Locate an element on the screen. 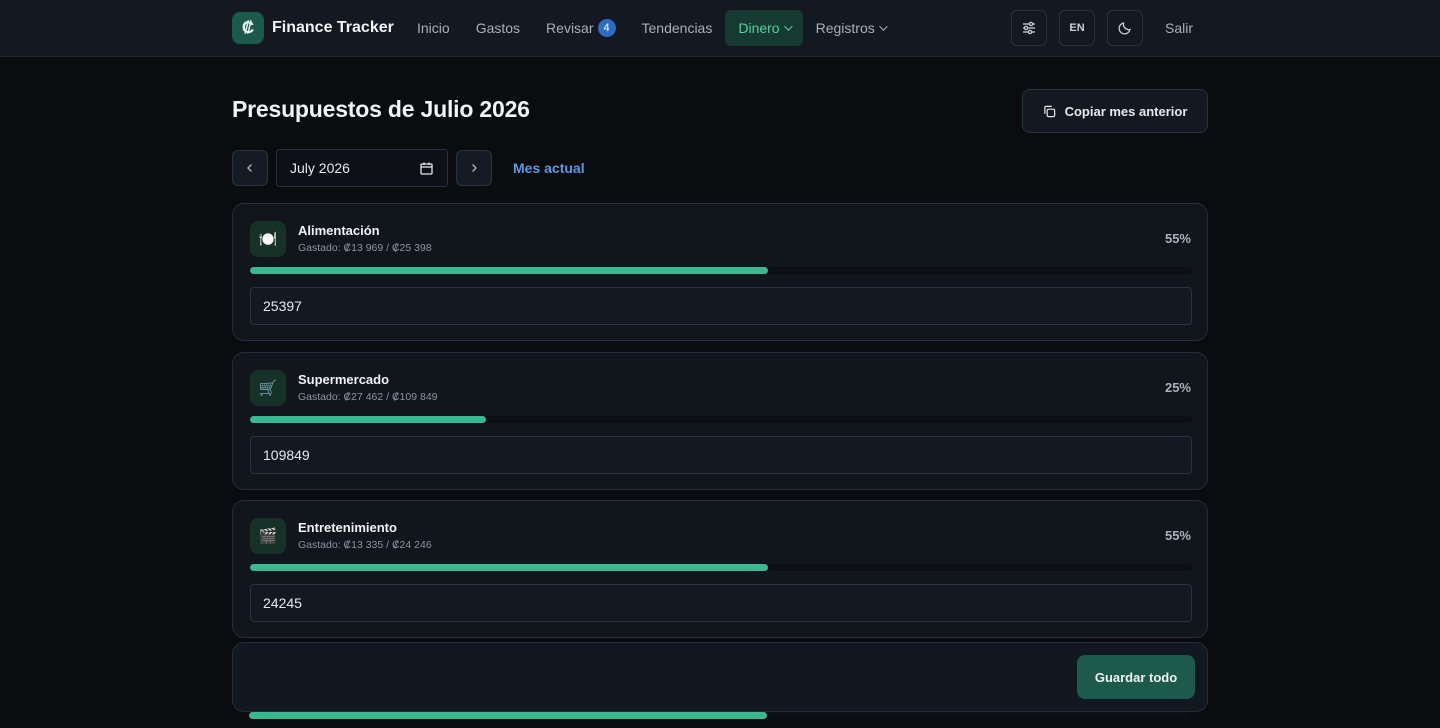 The width and height of the screenshot is (1440, 728). spent-summary: Gastado: ₡13 335 / ₡24 246 is located at coordinates (365, 545).